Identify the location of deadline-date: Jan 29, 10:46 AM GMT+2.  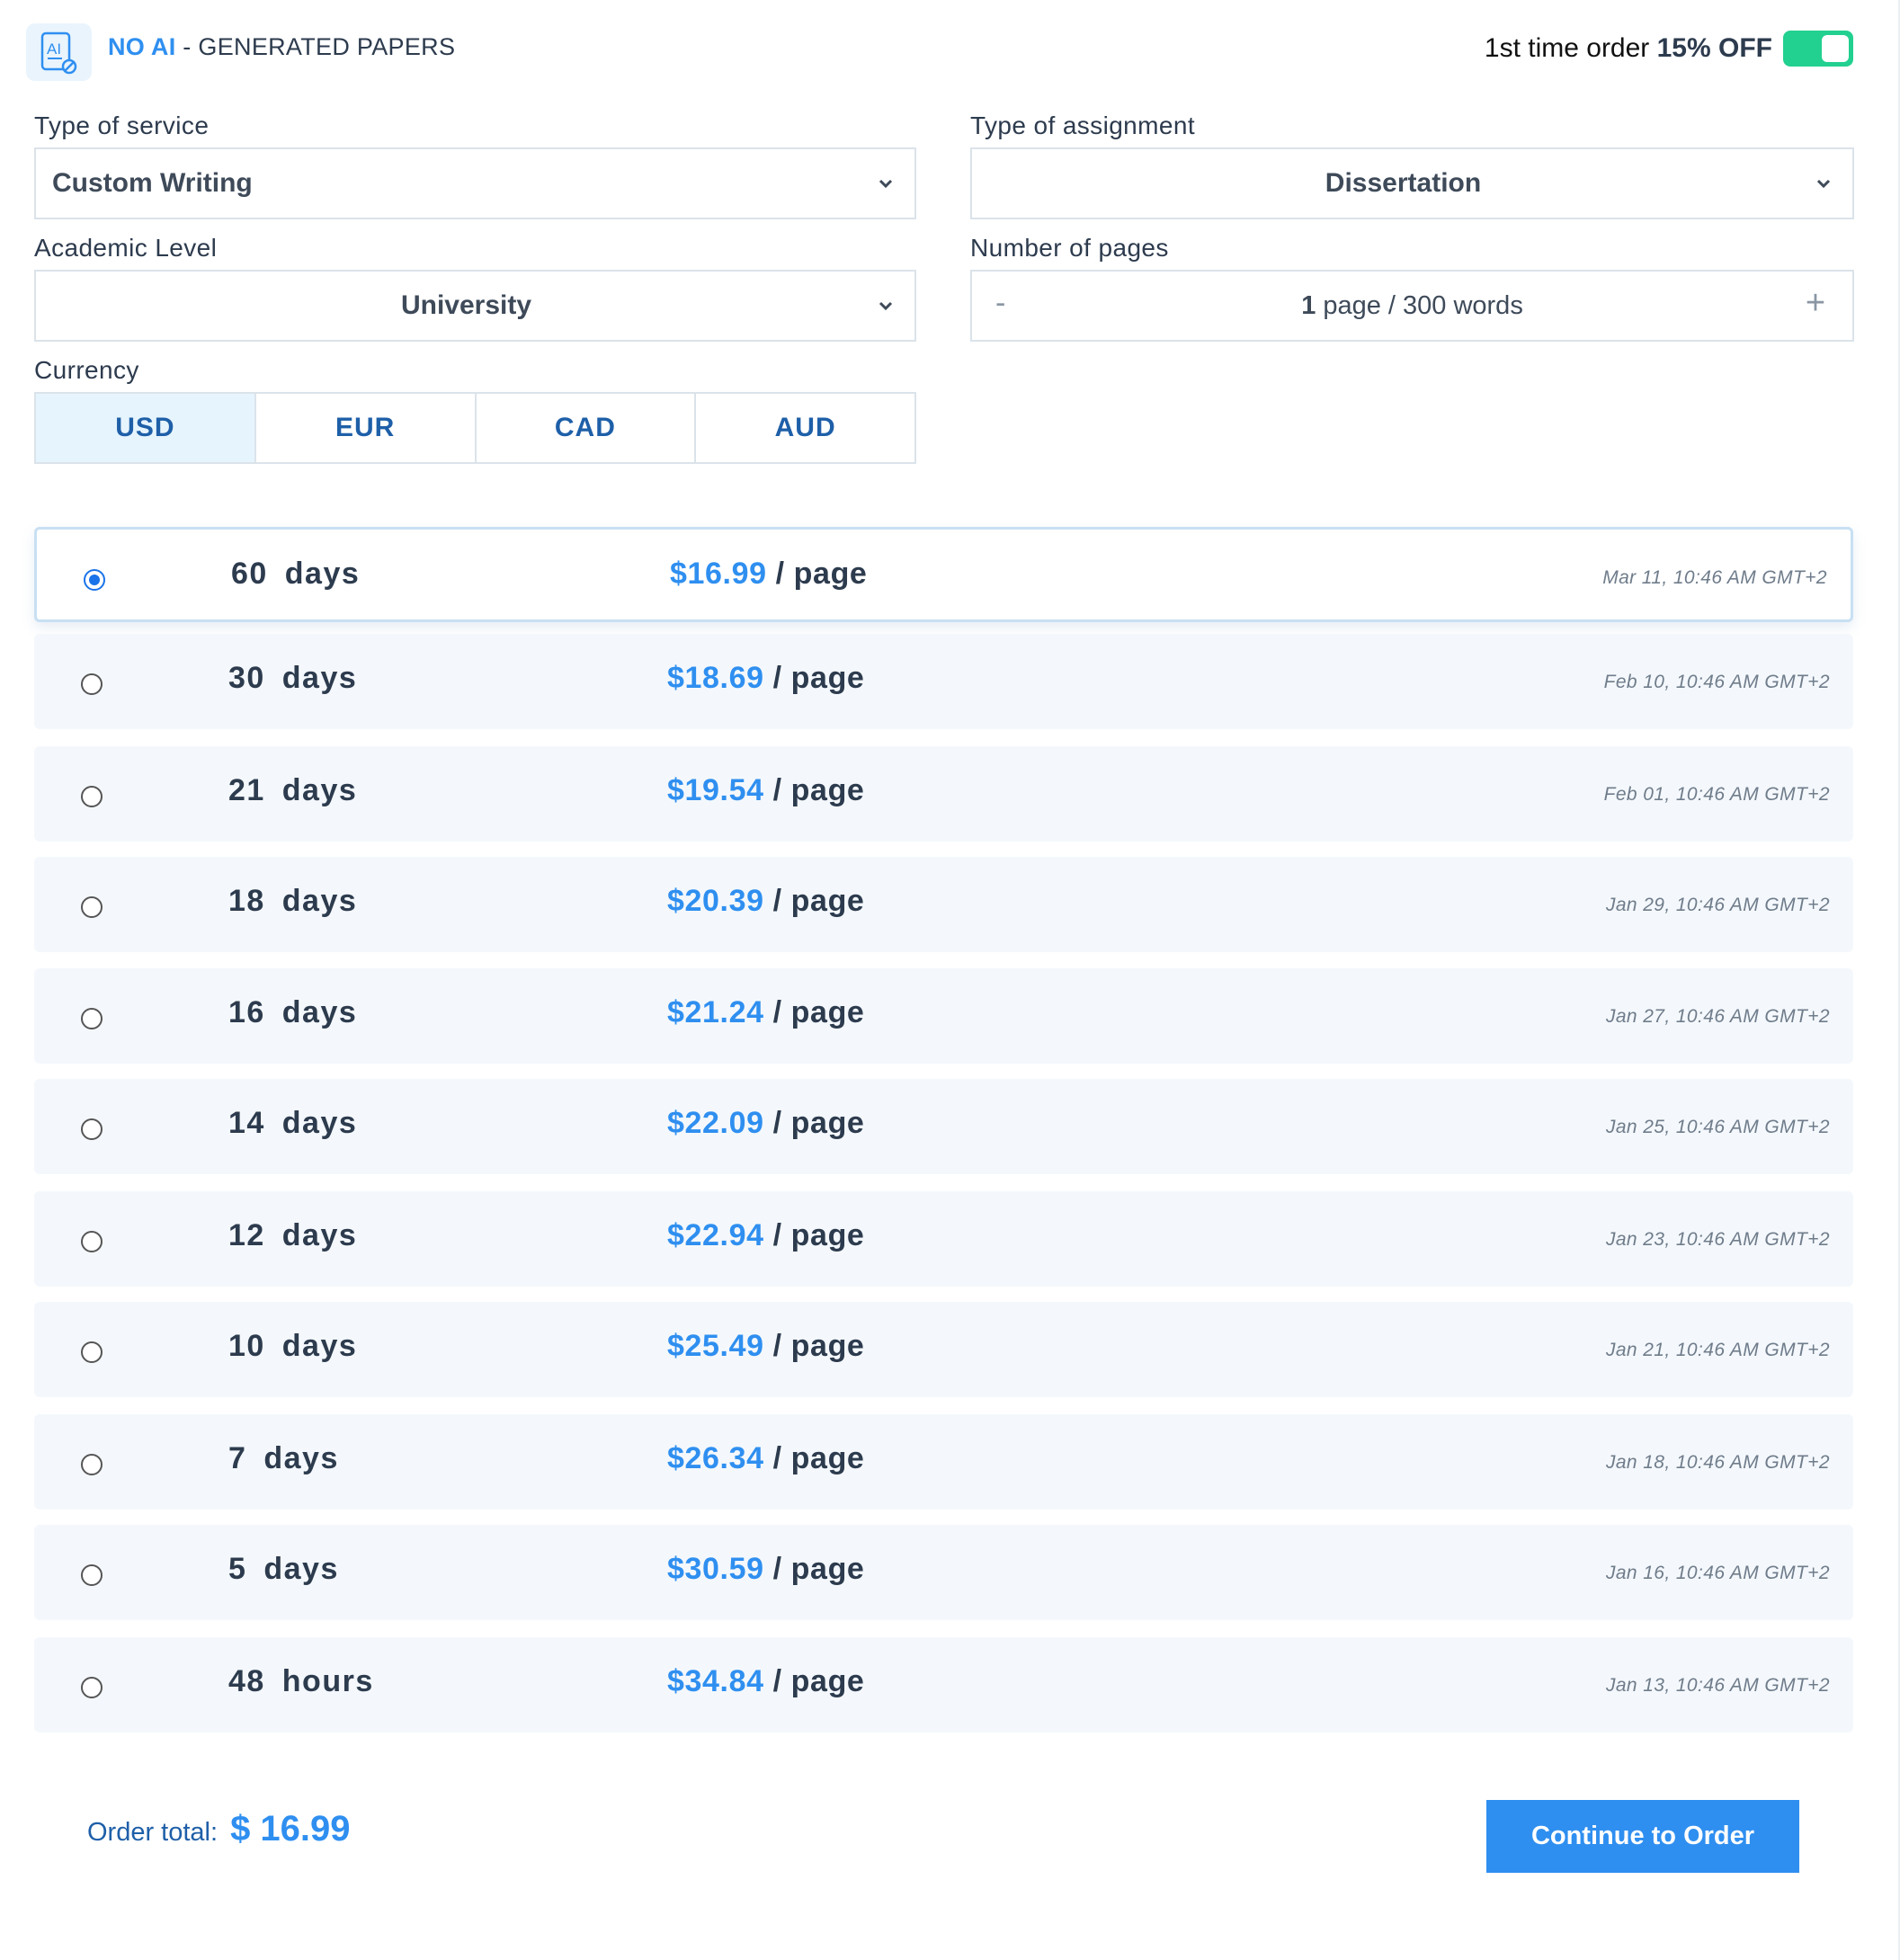
(1717, 905).